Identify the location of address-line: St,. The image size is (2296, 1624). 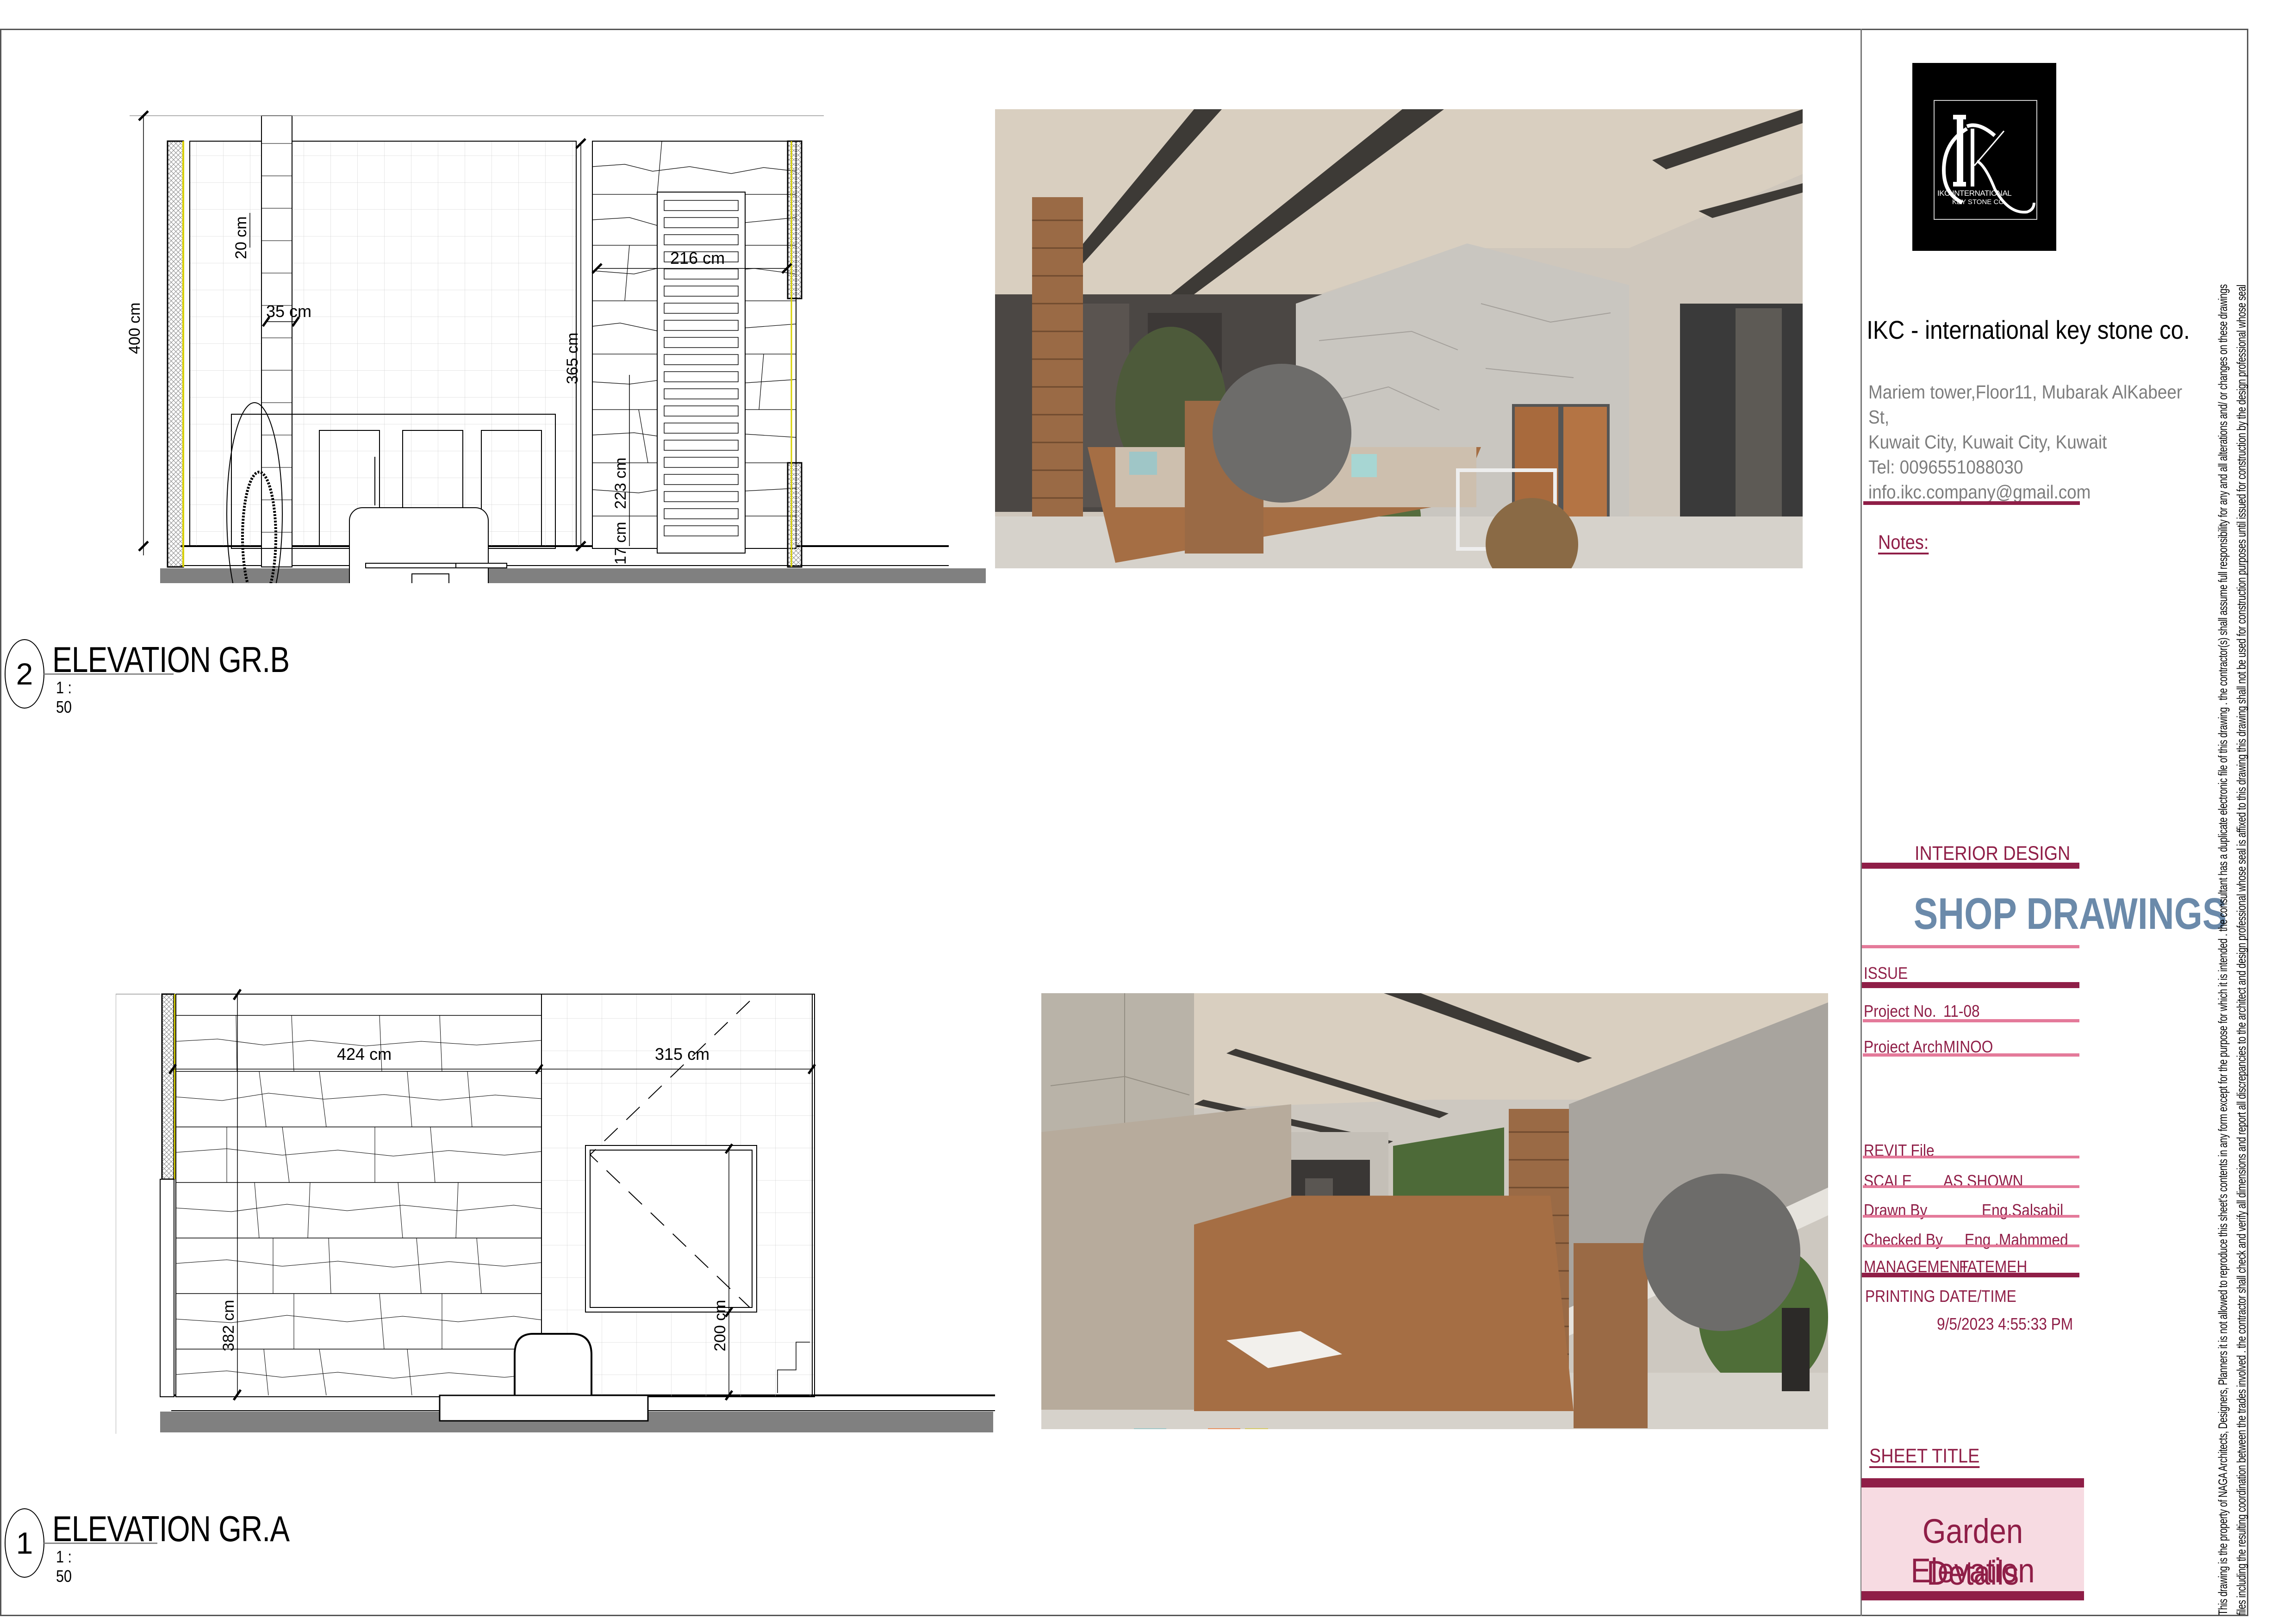
(1879, 417).